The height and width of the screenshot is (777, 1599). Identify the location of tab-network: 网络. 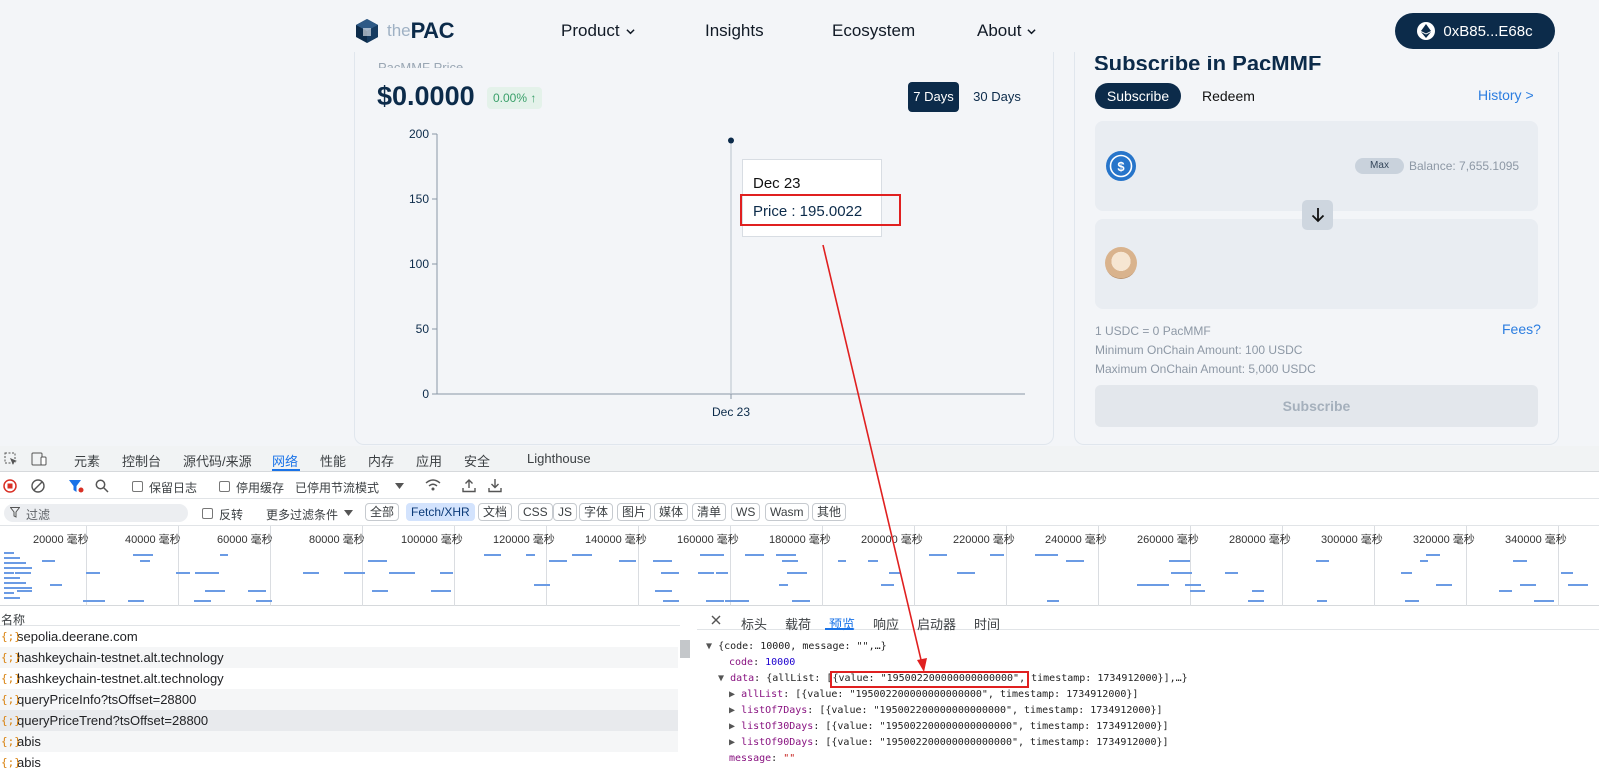
(285, 460).